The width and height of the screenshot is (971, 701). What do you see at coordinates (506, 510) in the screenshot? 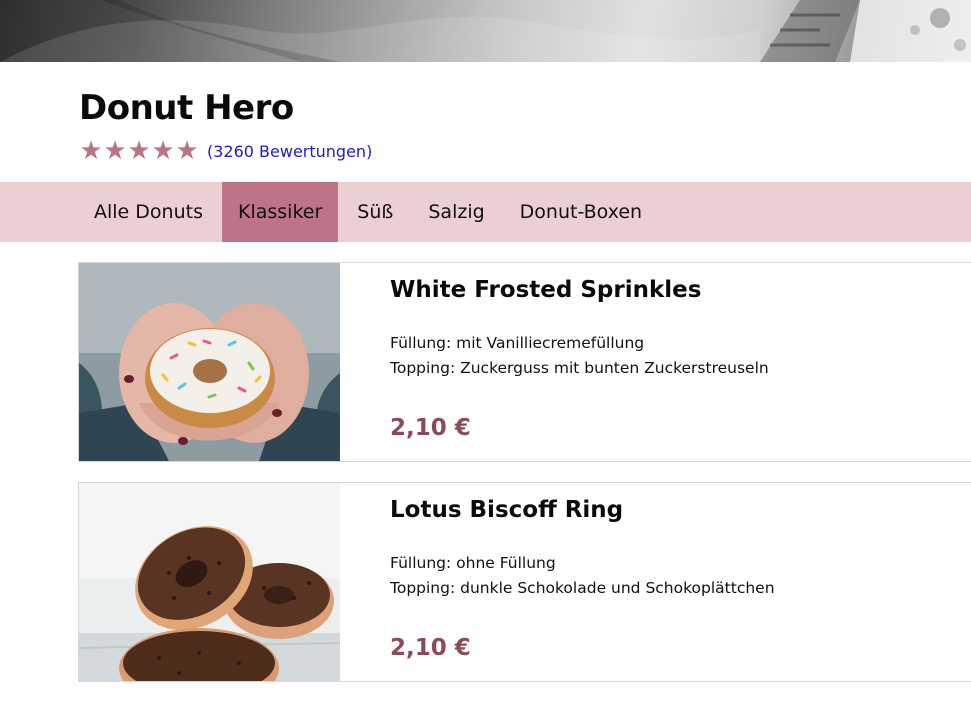
I see `product-name: Lotus Biscoff Ring` at bounding box center [506, 510].